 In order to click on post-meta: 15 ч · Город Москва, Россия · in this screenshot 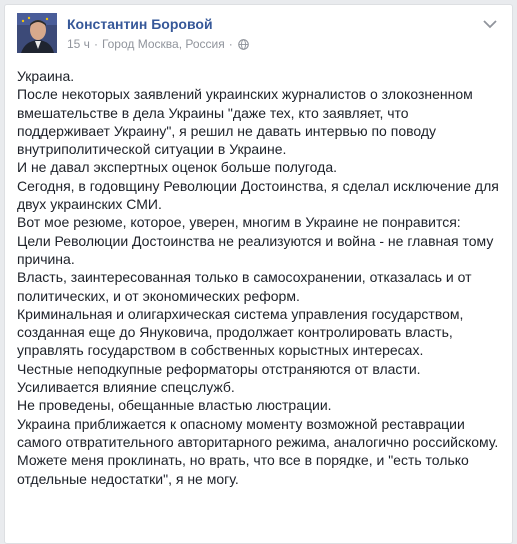, I will do `click(158, 44)`.